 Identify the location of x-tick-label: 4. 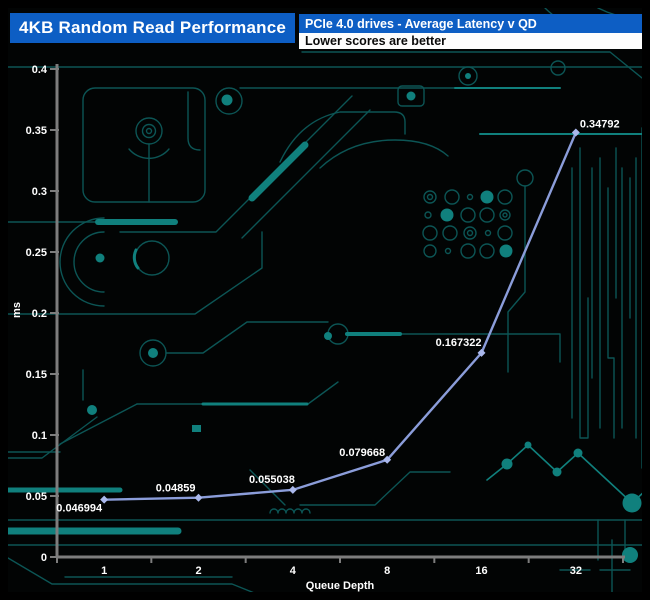
(293, 571).